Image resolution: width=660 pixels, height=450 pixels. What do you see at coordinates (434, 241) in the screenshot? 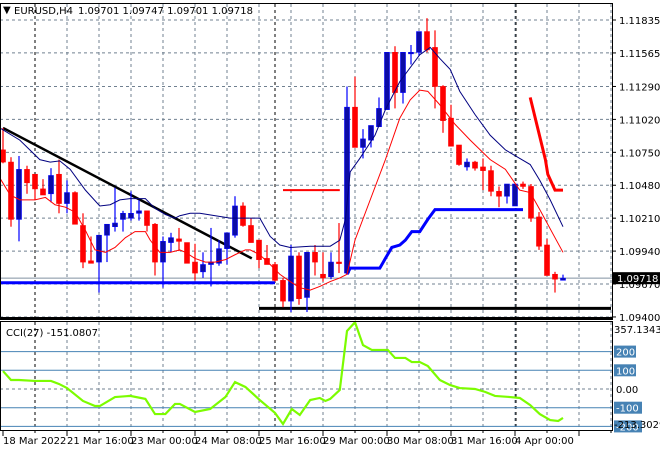
I see `step-line-blue` at bounding box center [434, 241].